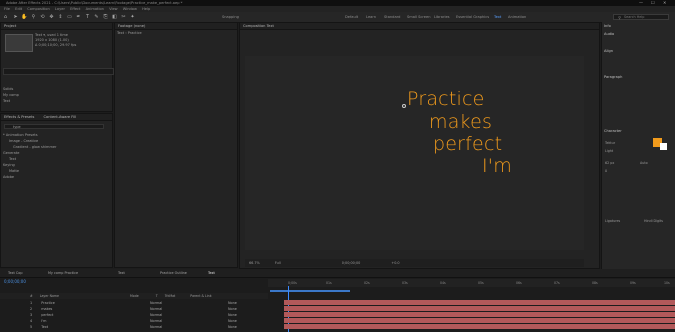 This screenshot has width=675, height=332. What do you see at coordinates (278, 263) in the screenshot?
I see `resolution-select: Full` at bounding box center [278, 263].